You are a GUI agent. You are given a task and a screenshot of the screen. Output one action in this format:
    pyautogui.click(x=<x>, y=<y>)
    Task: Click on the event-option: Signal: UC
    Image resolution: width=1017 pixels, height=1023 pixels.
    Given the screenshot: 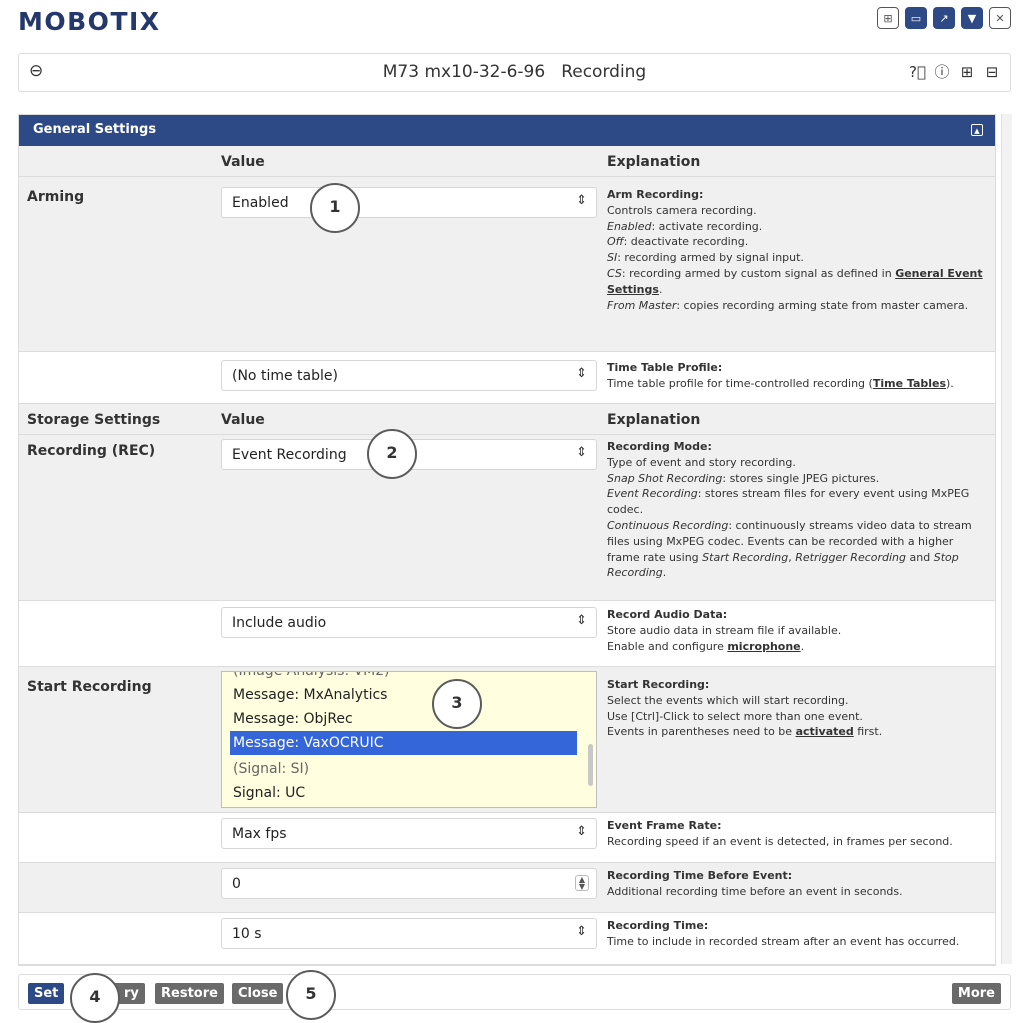 What is the action you would take?
    pyautogui.click(x=403, y=793)
    